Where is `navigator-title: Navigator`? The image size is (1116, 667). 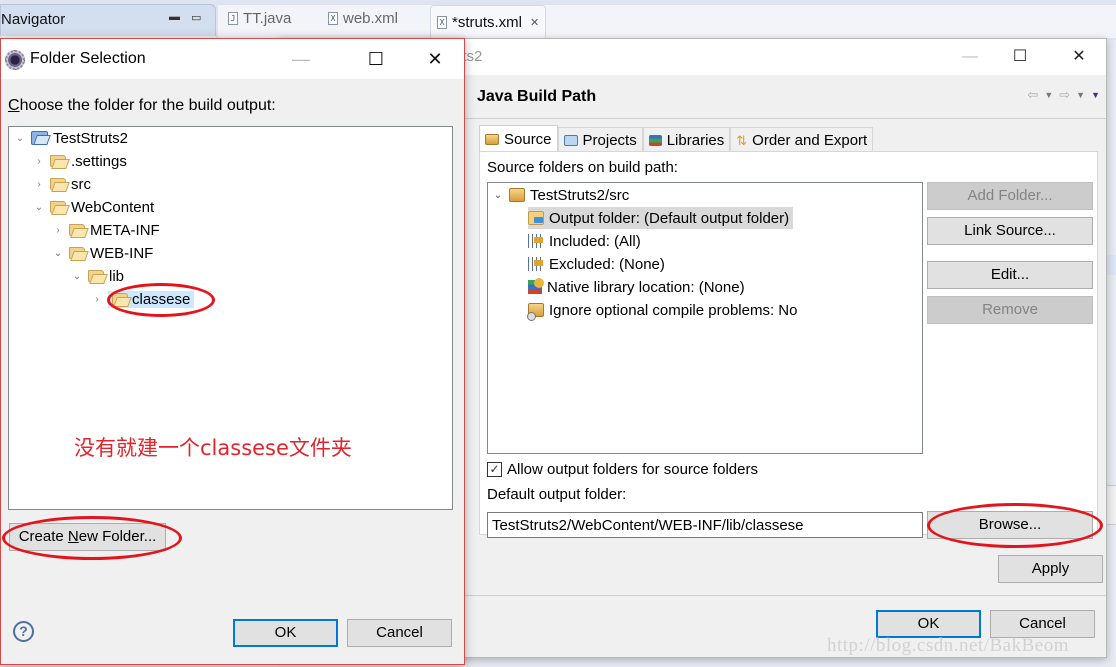 navigator-title: Navigator is located at coordinates (33, 19).